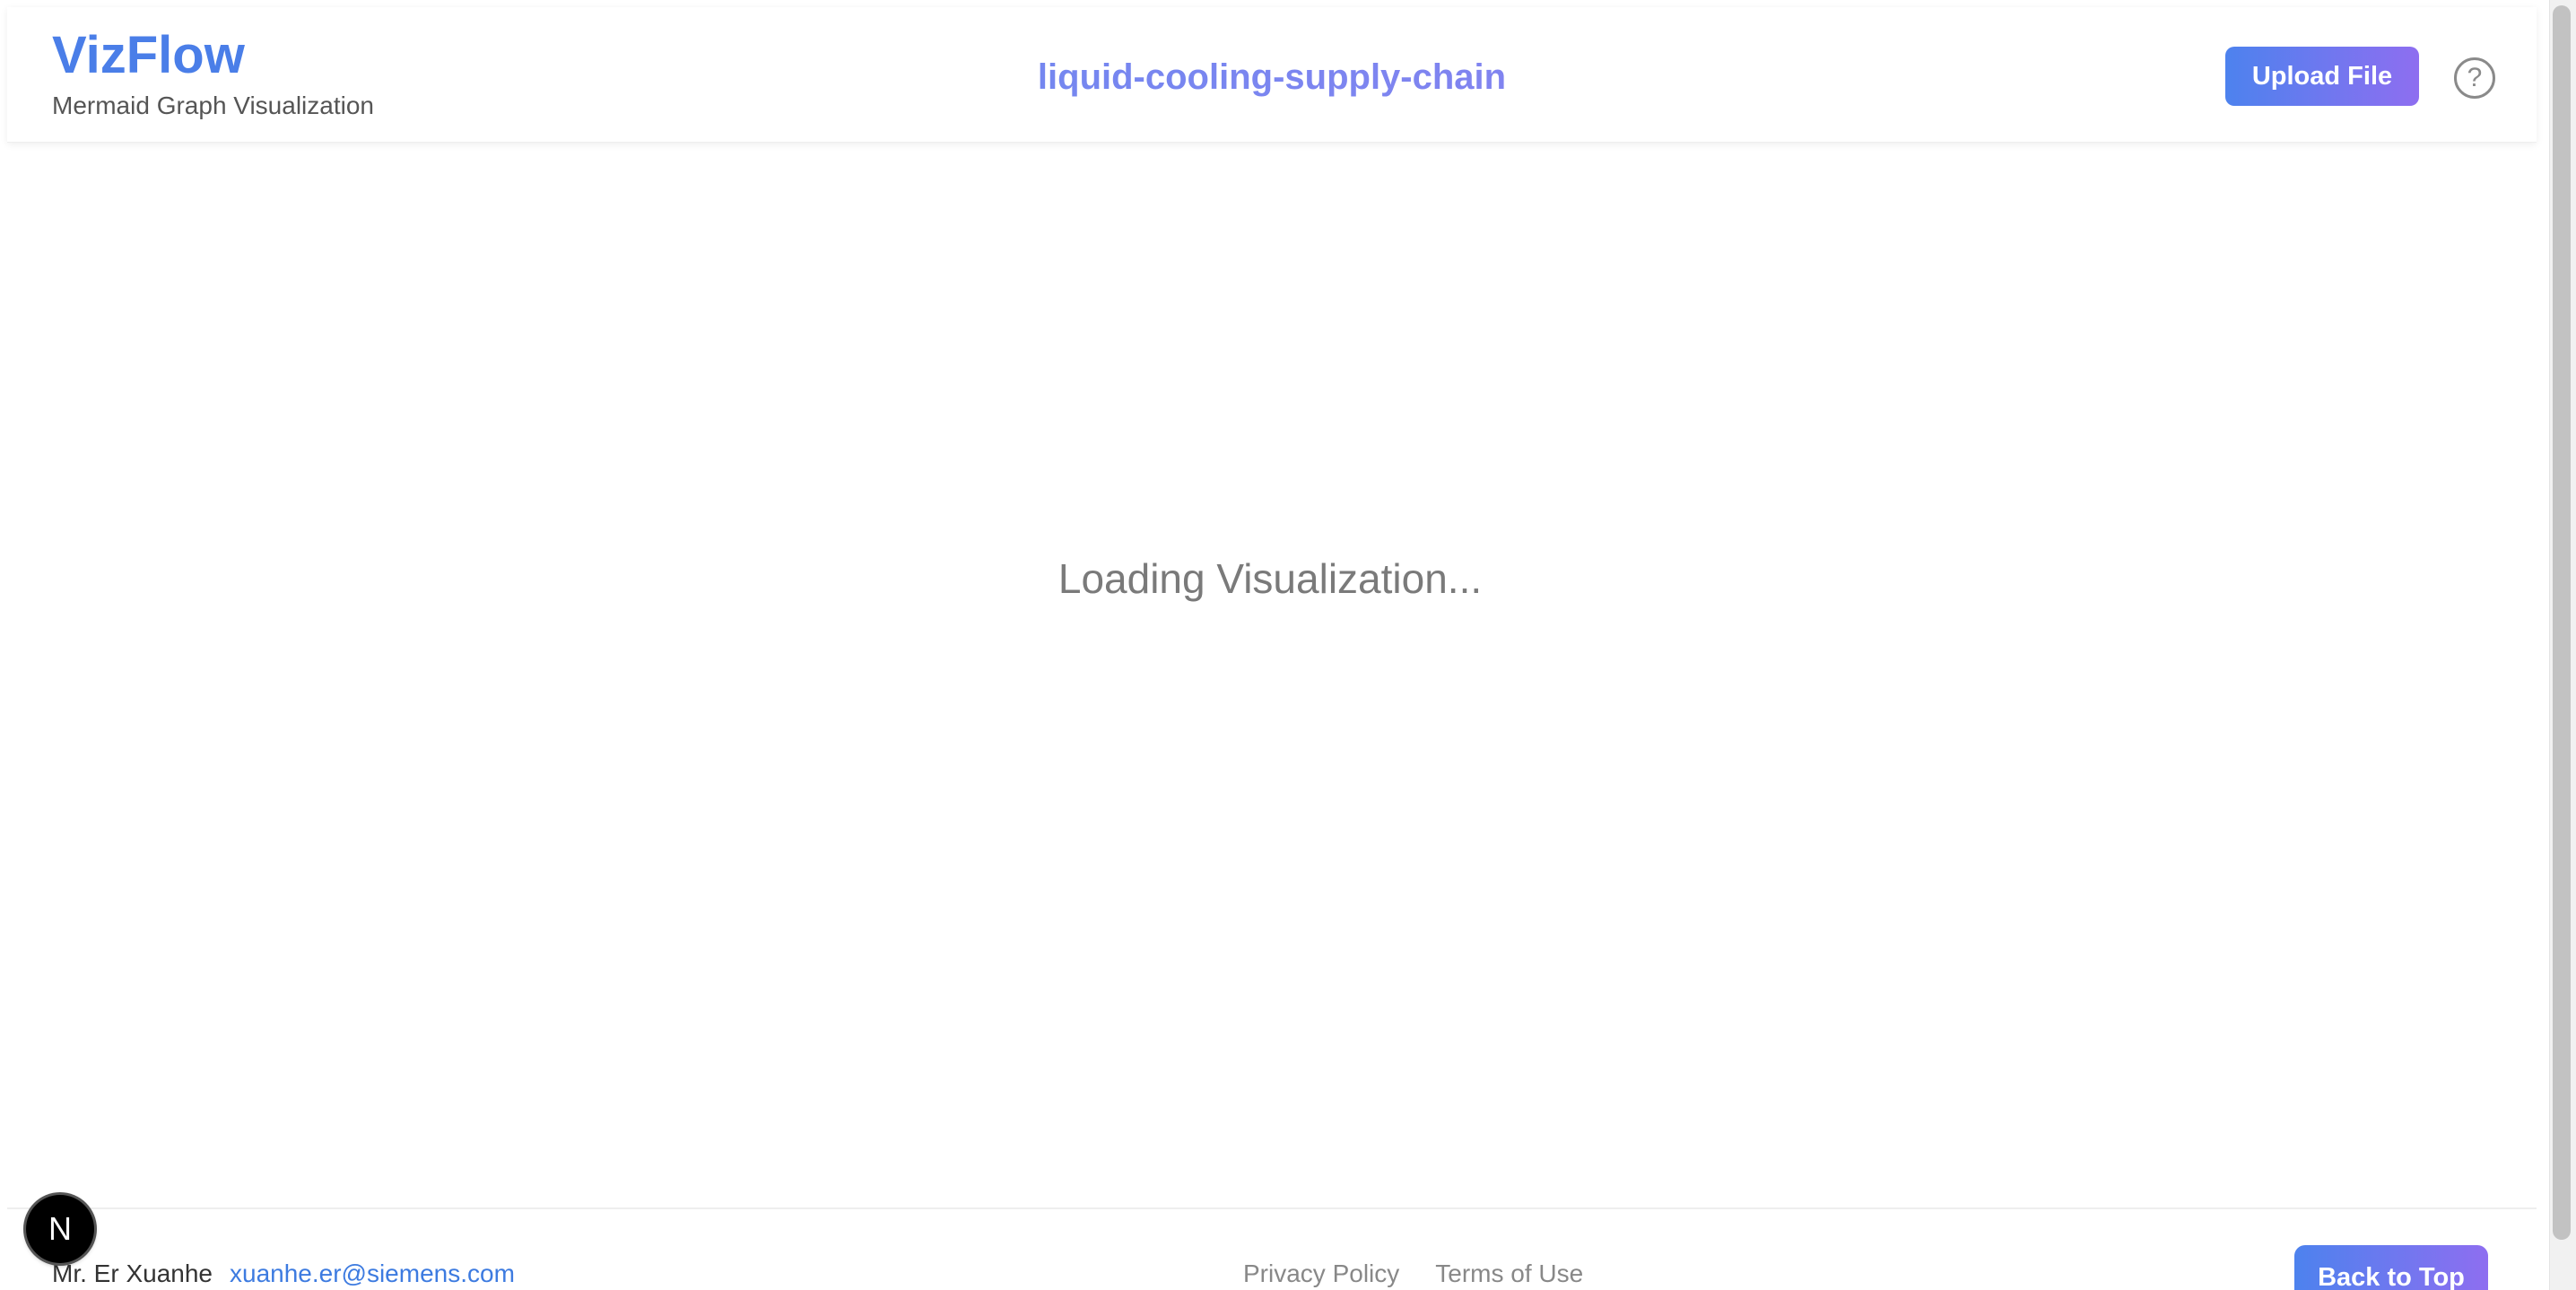 The image size is (2576, 1290). Describe the element at coordinates (213, 56) in the screenshot. I see `app-title: VizFlow` at that location.